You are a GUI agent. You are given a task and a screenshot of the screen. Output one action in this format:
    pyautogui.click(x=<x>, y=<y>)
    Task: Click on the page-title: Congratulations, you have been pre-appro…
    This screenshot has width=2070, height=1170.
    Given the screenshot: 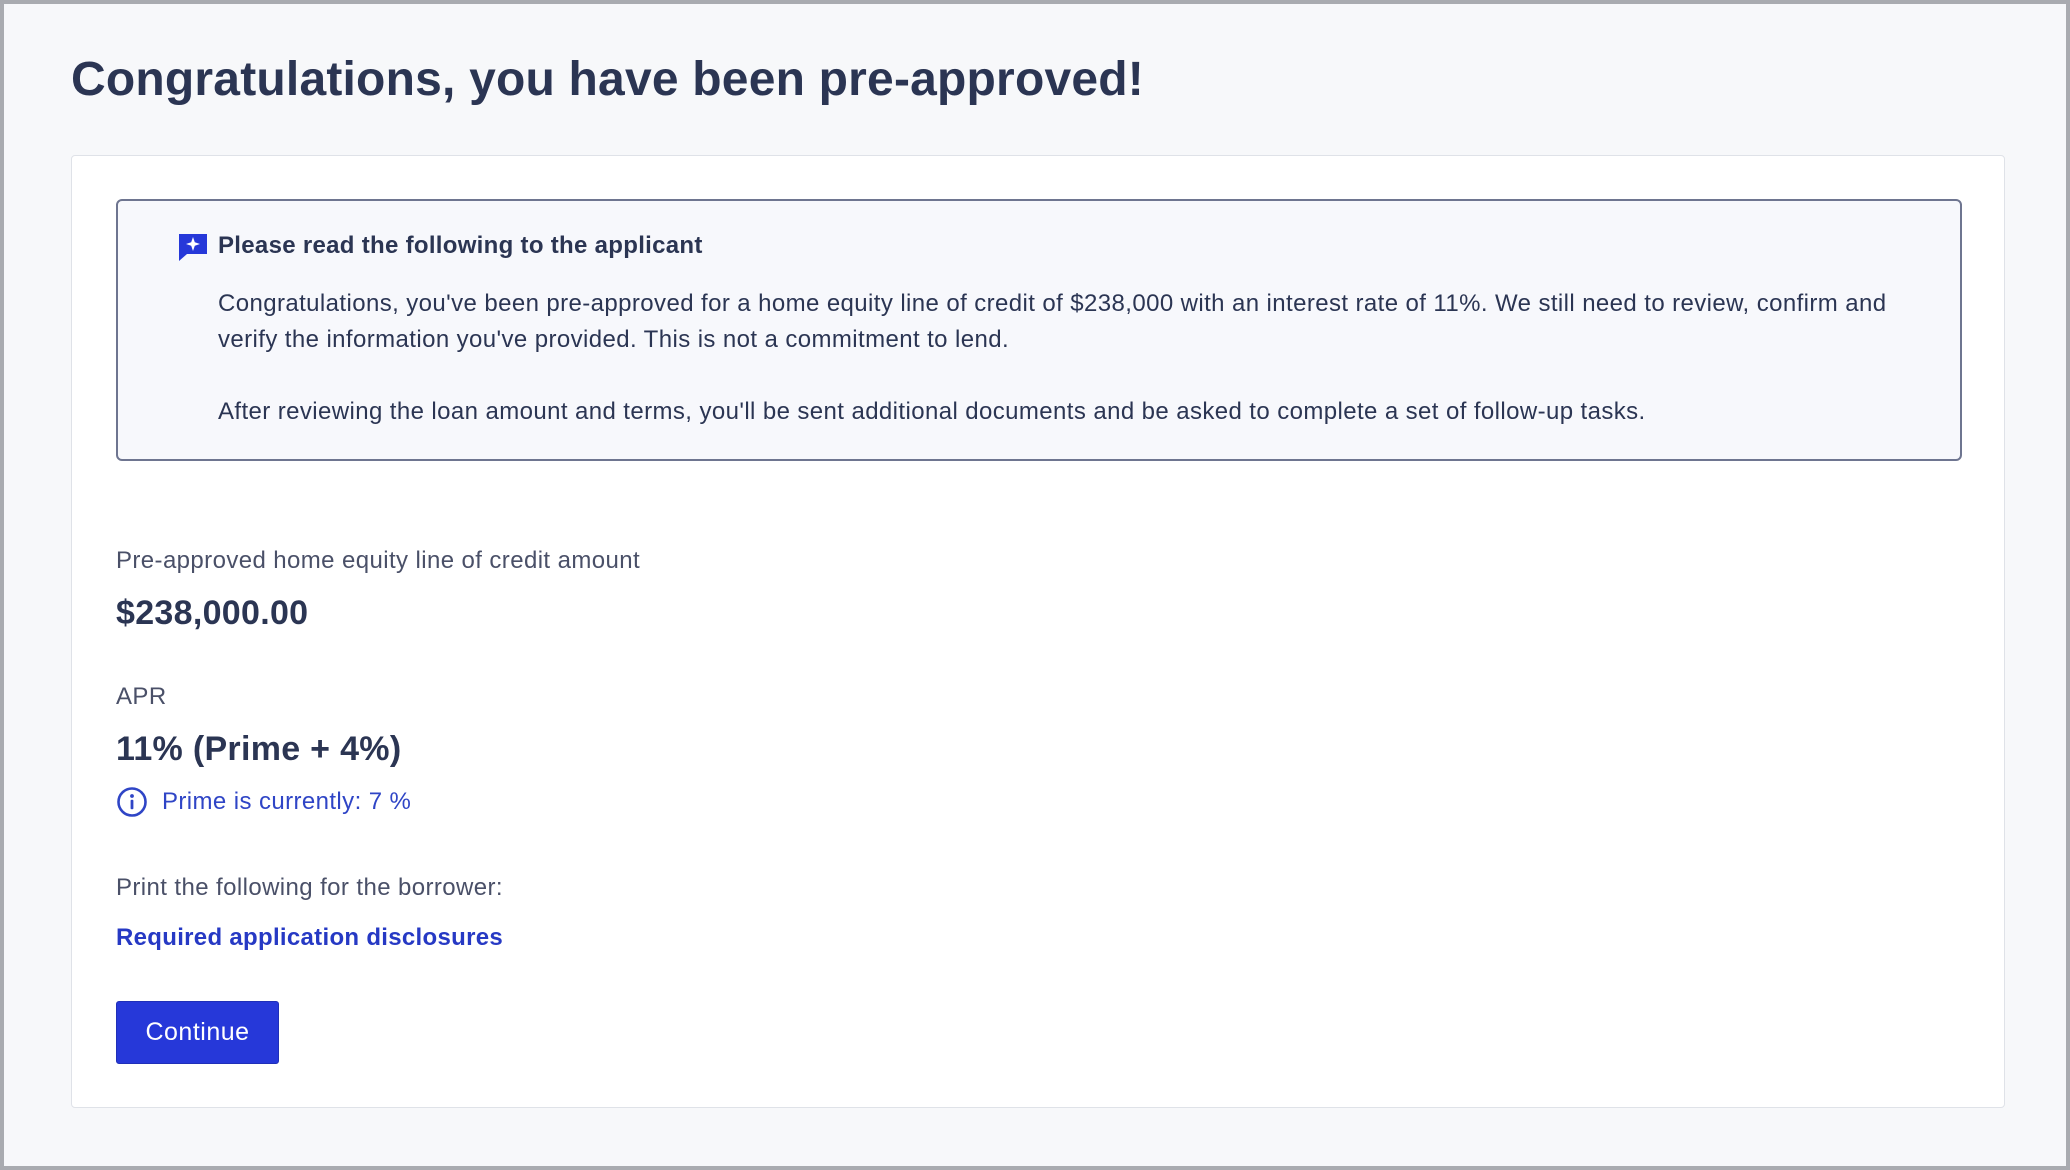 What is the action you would take?
    pyautogui.click(x=607, y=79)
    